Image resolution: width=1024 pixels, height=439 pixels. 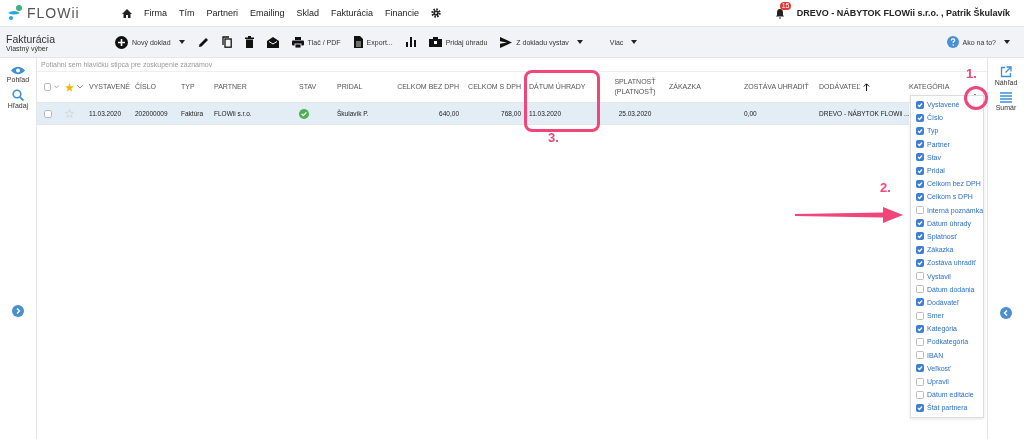 I want to click on search-icon, so click(x=18, y=95).